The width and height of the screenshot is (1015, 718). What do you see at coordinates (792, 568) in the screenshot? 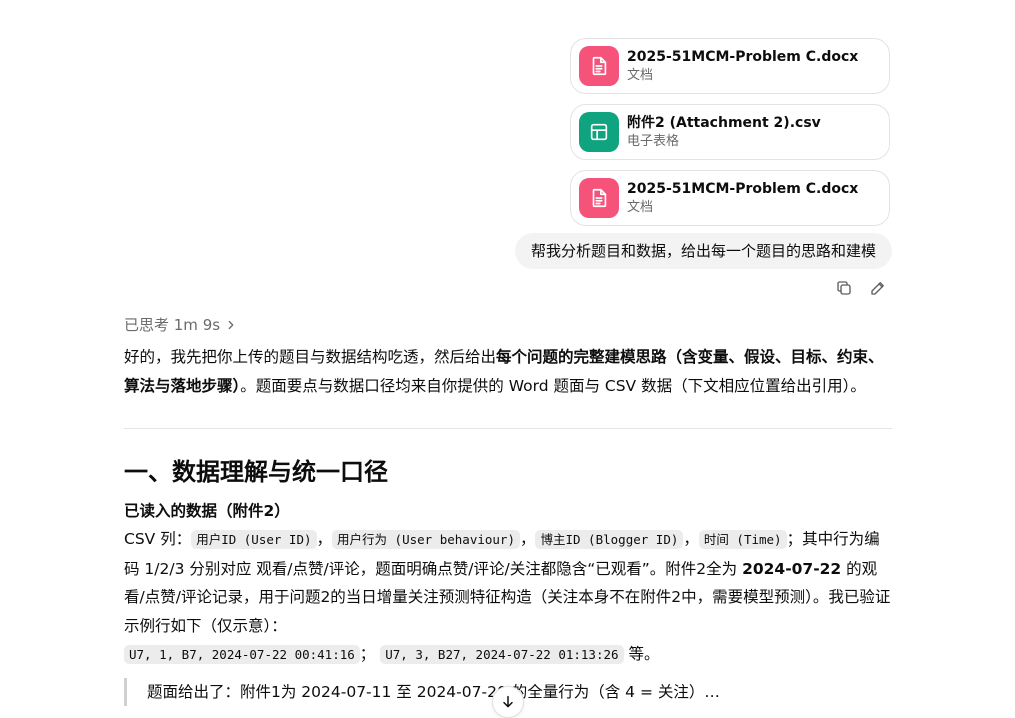
I see `date-bold: 2024-07-22` at bounding box center [792, 568].